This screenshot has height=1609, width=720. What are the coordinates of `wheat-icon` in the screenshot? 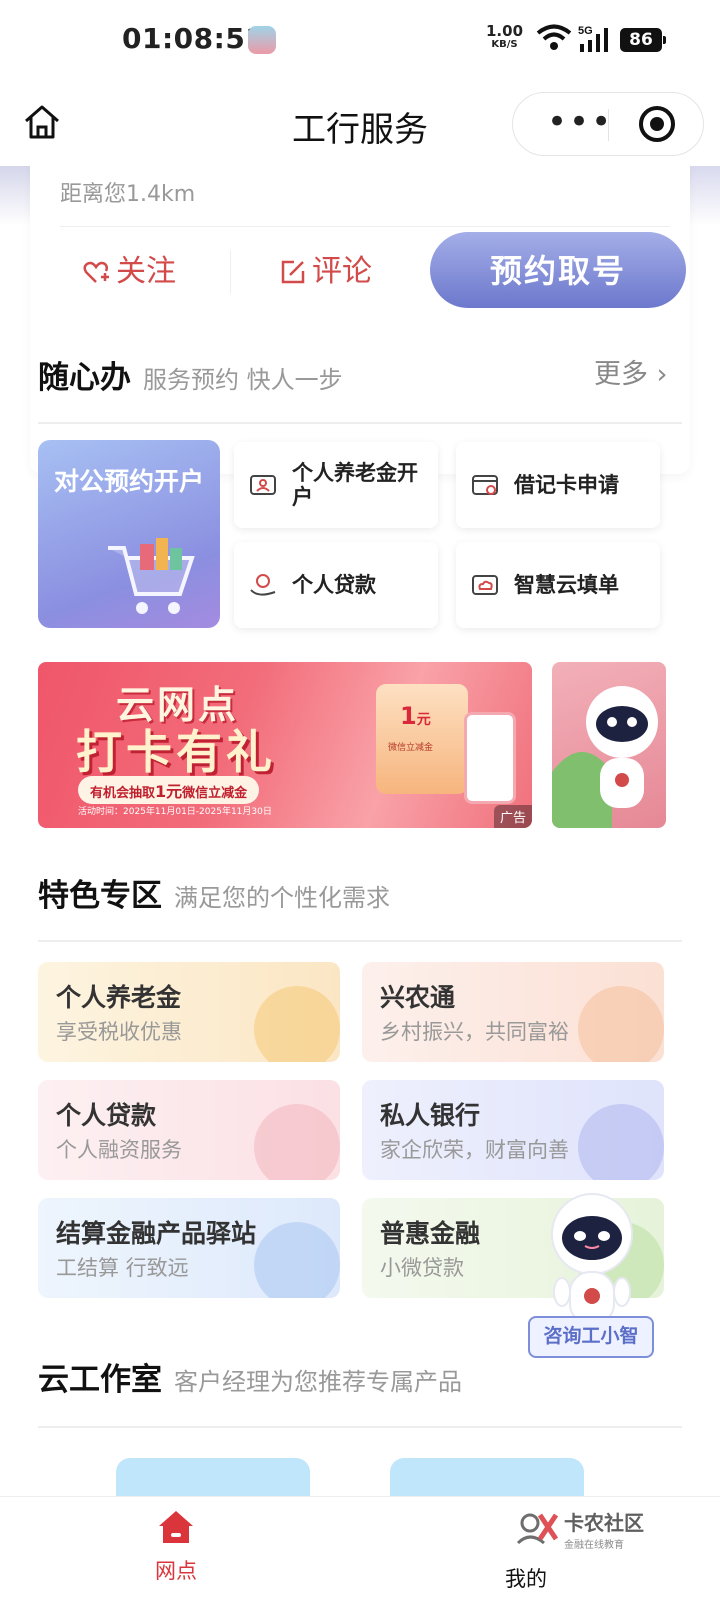 It's located at (621, 1024).